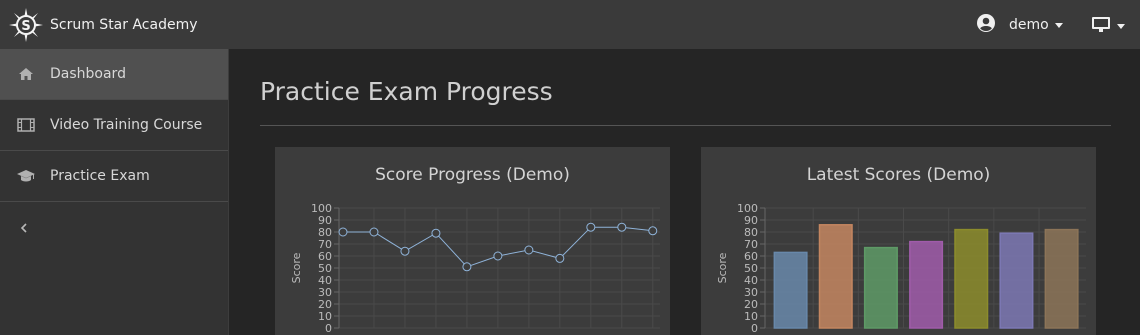 The width and height of the screenshot is (1140, 335). I want to click on divider, so click(685, 125).